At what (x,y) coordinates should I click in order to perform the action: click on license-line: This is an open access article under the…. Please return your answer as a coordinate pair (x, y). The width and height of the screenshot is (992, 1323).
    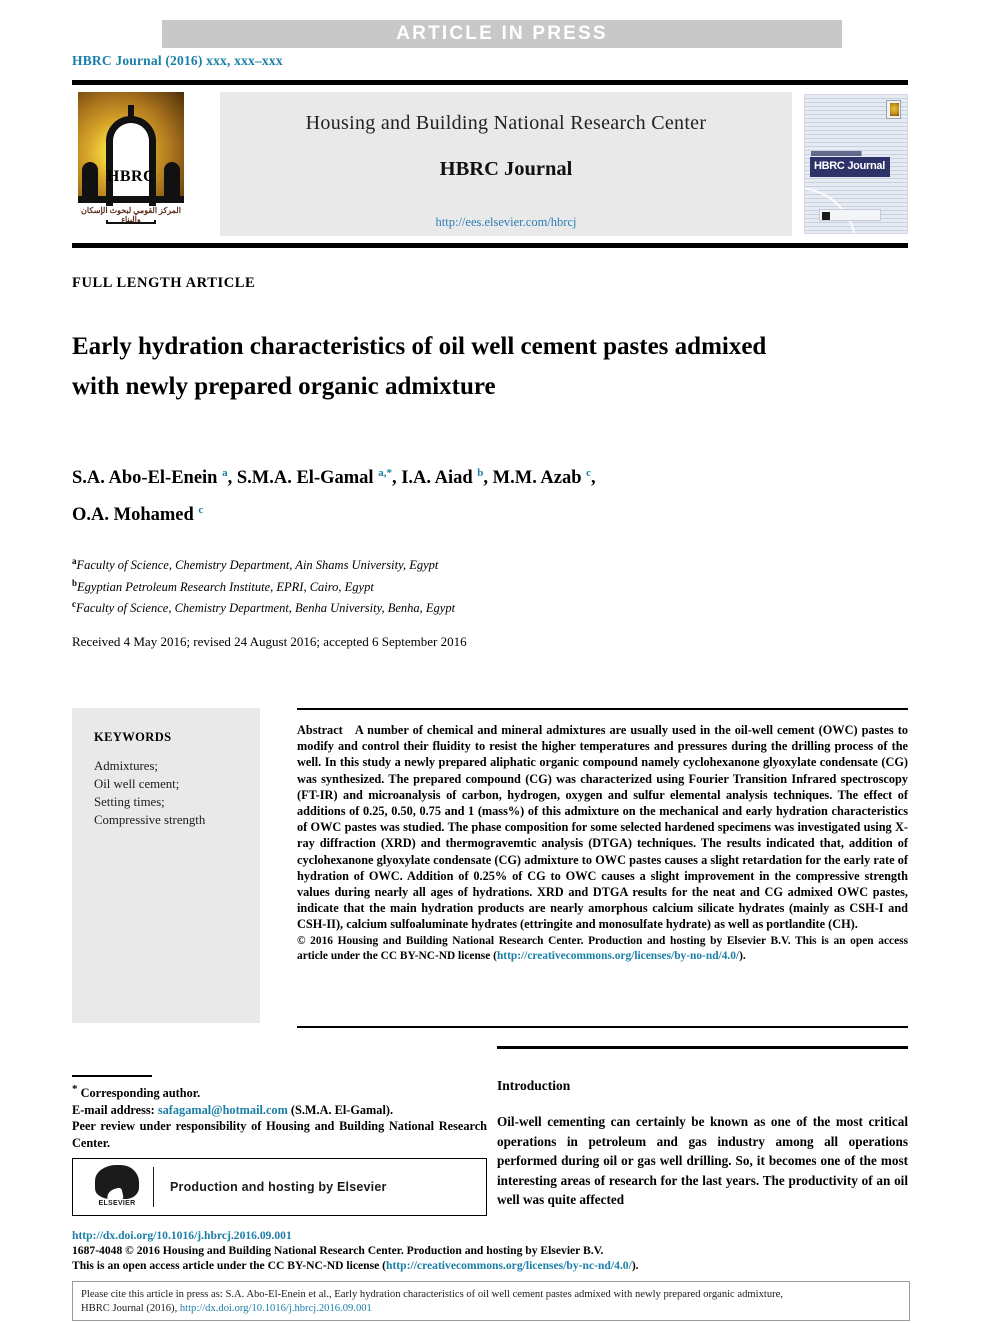
    Looking at the image, I should click on (492, 1265).